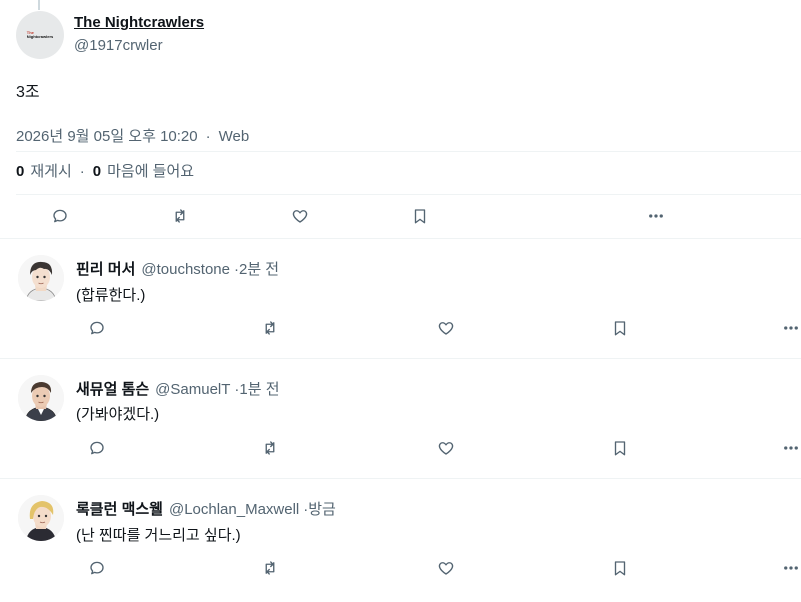 The width and height of the screenshot is (801, 602). I want to click on reply-text: (난 찐따를 거느리고 싶다.), so click(158, 535).